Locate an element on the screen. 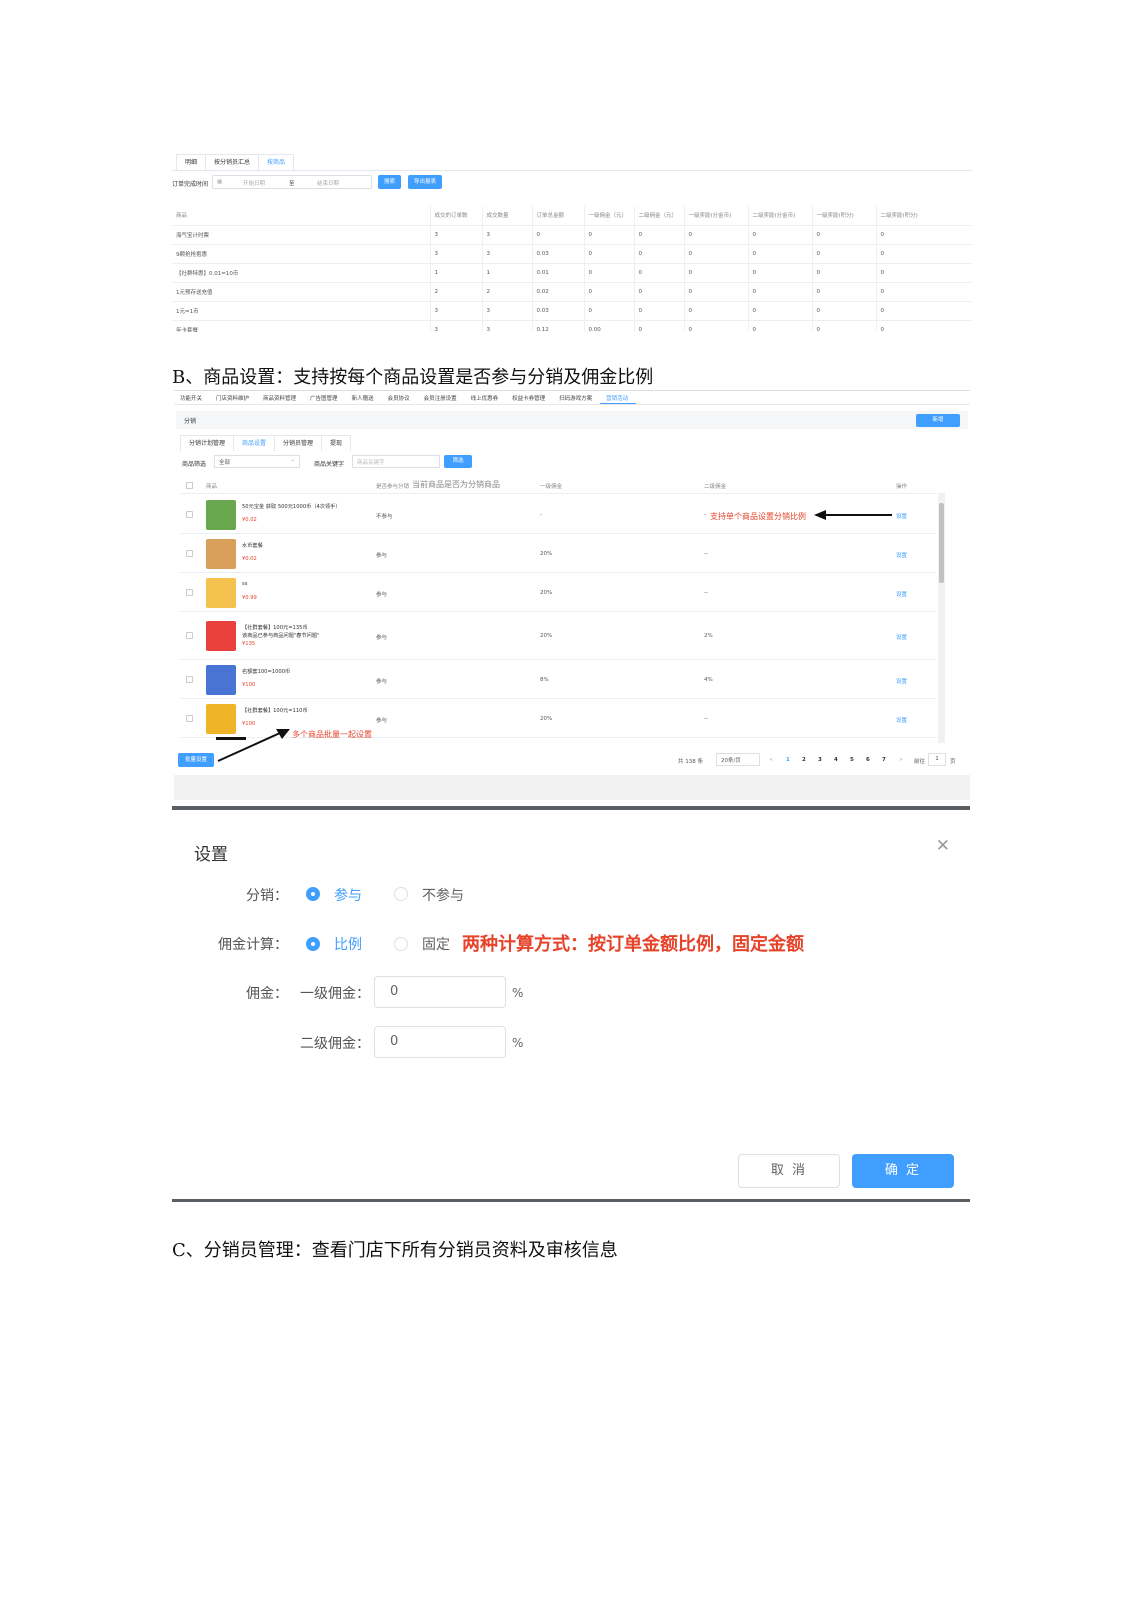 This screenshot has width=1140, height=1613. report-col-header: 一级奖励(分金币) is located at coordinates (716, 216).